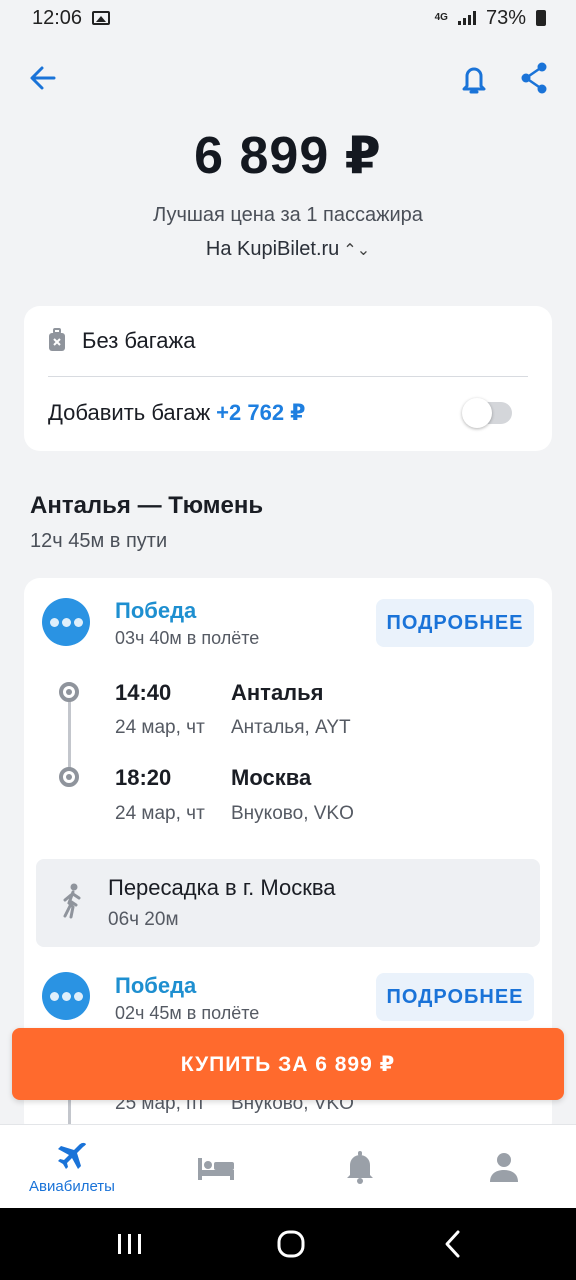  Describe the element at coordinates (288, 1064) in the screenshot. I see `buy-button: КУПИТЬ ЗА 6 899 ₽` at that location.